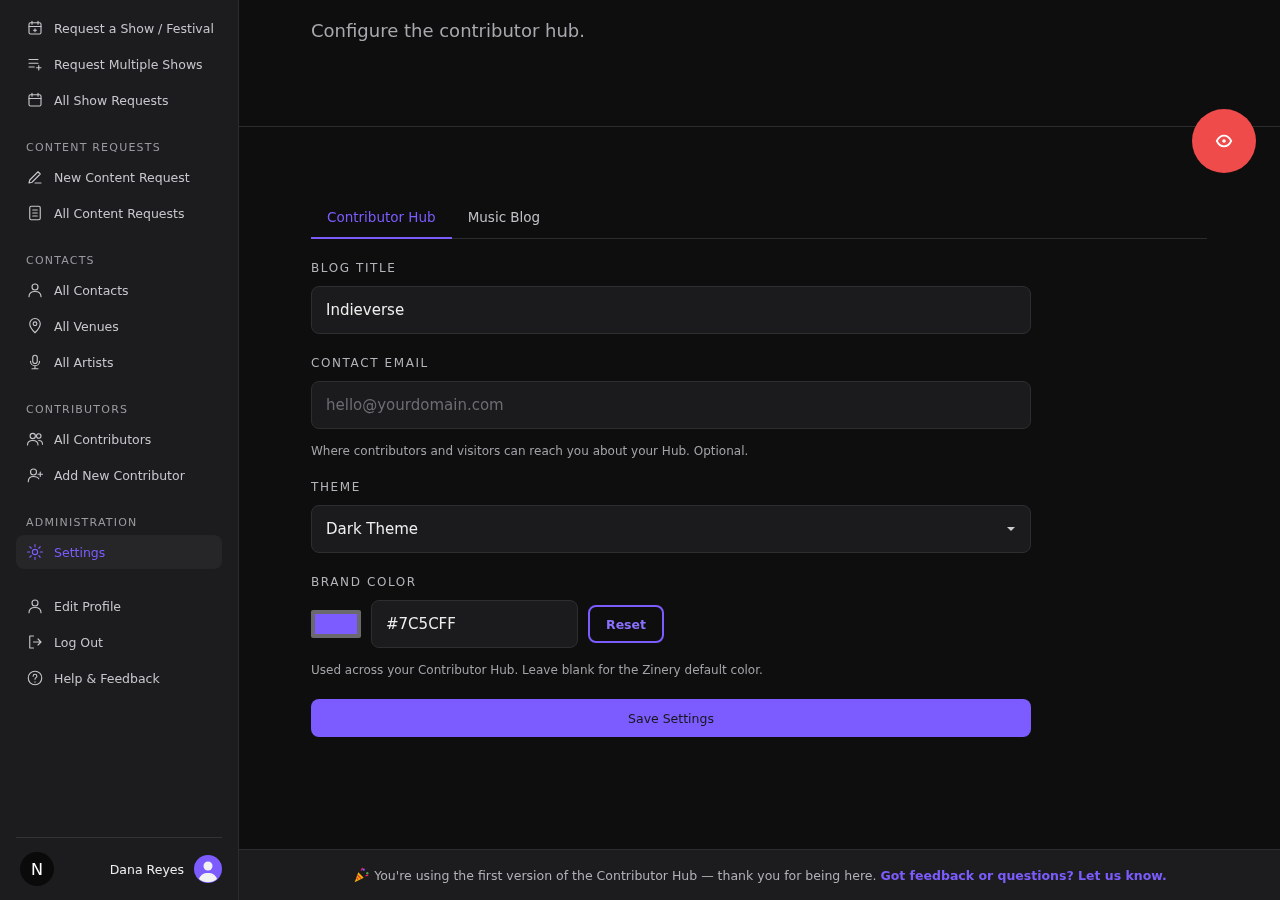 Image resolution: width=1280 pixels, height=900 pixels. I want to click on field-label: CONTACT EMAIL, so click(370, 363).